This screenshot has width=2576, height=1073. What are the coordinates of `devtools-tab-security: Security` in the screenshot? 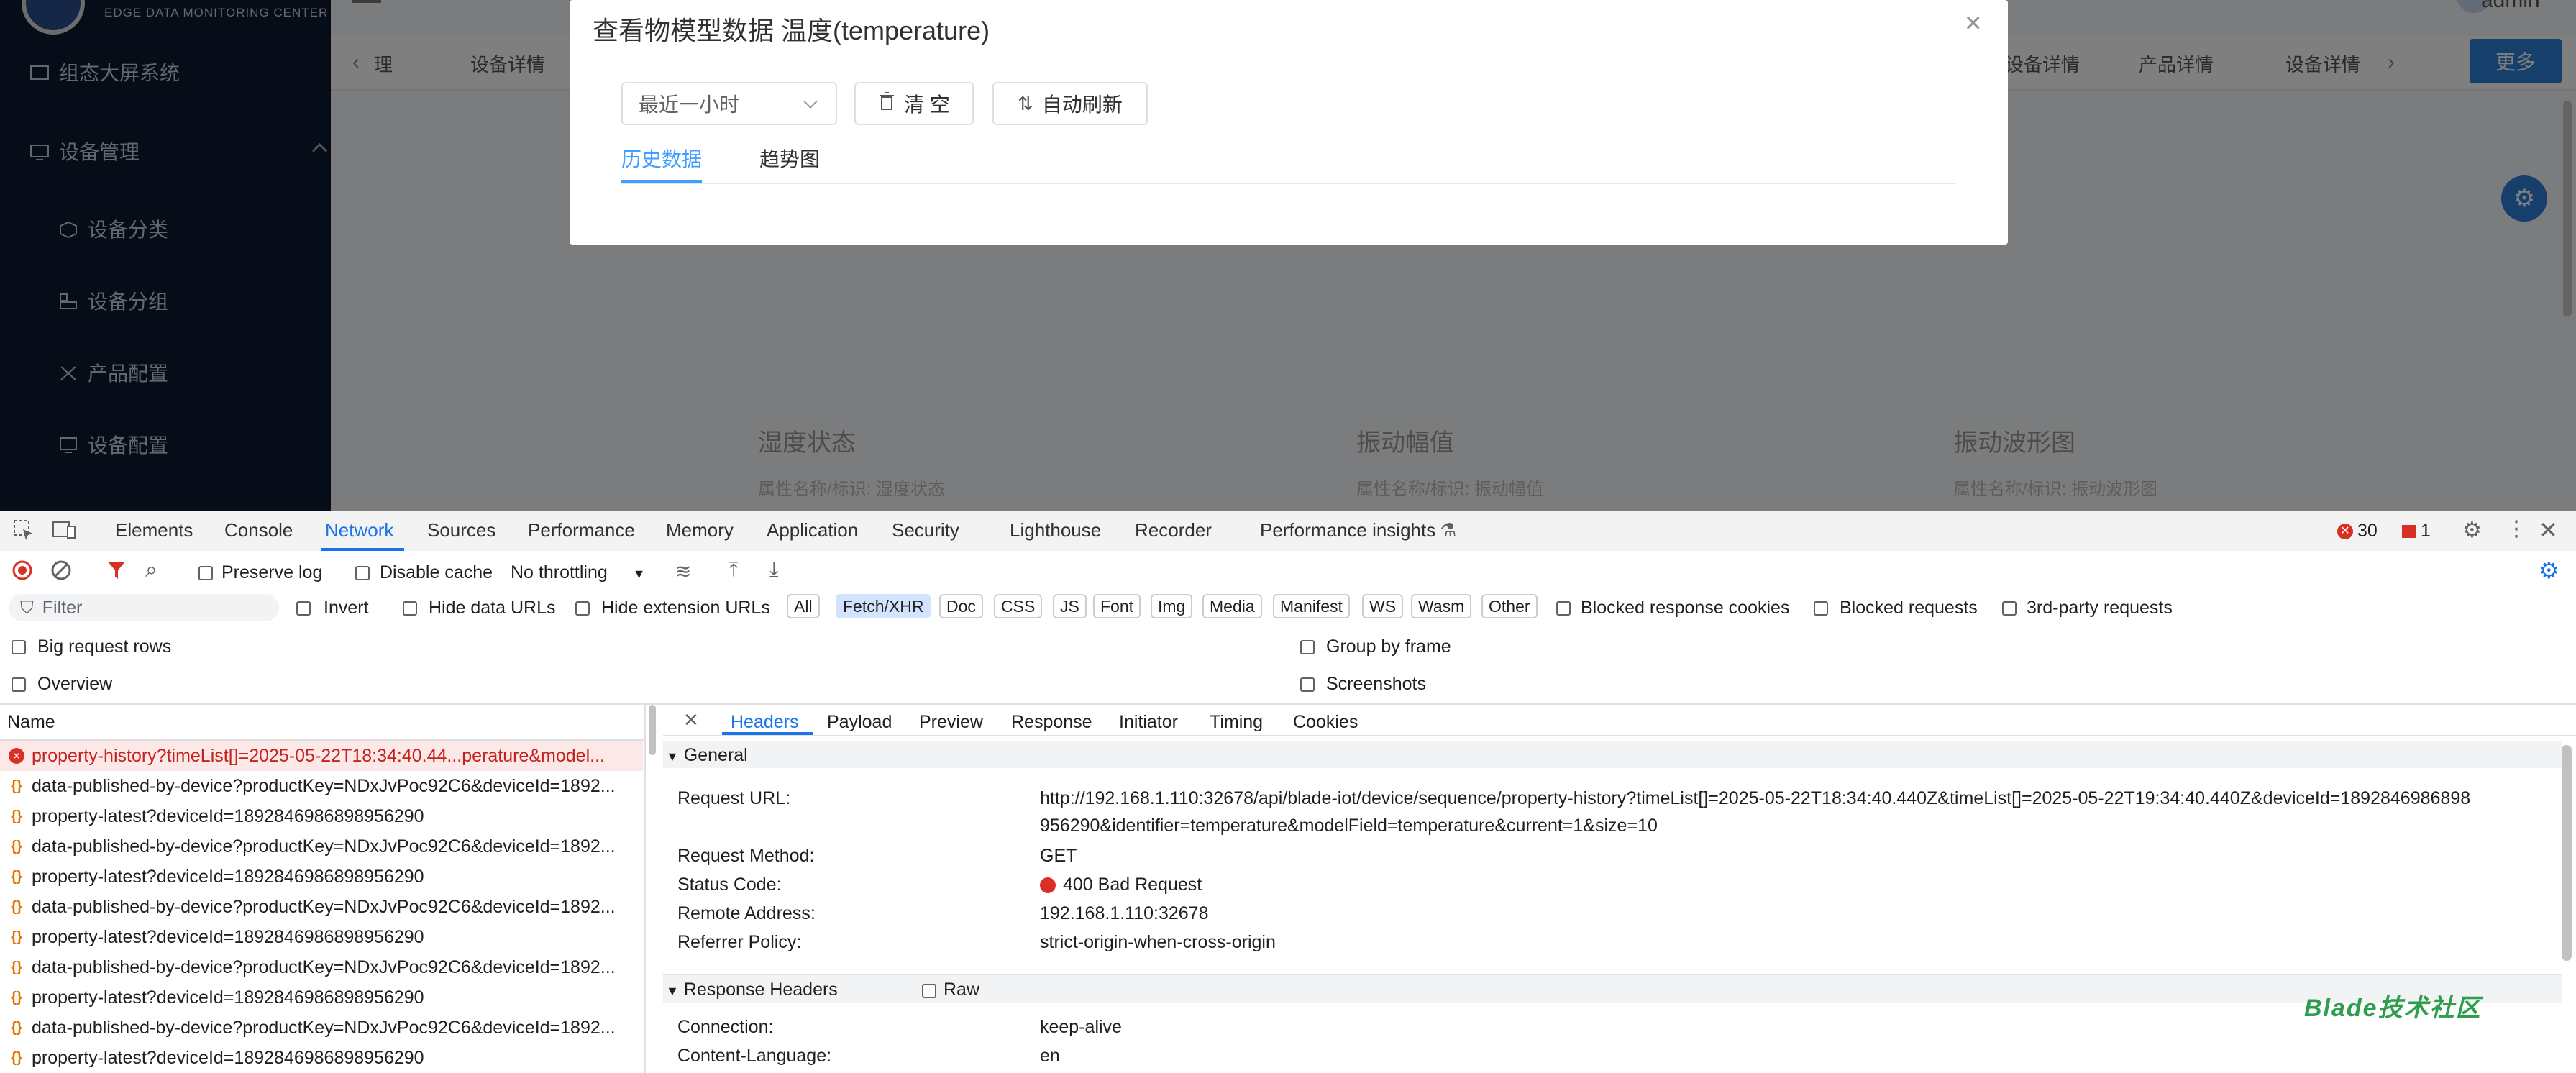 It's located at (925, 530).